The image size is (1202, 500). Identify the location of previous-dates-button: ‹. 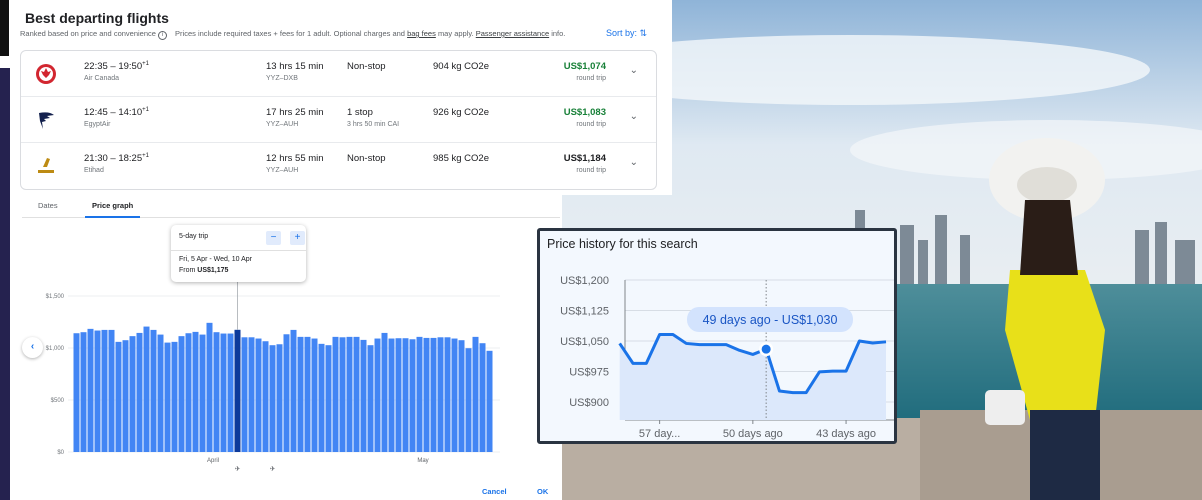
(32, 347).